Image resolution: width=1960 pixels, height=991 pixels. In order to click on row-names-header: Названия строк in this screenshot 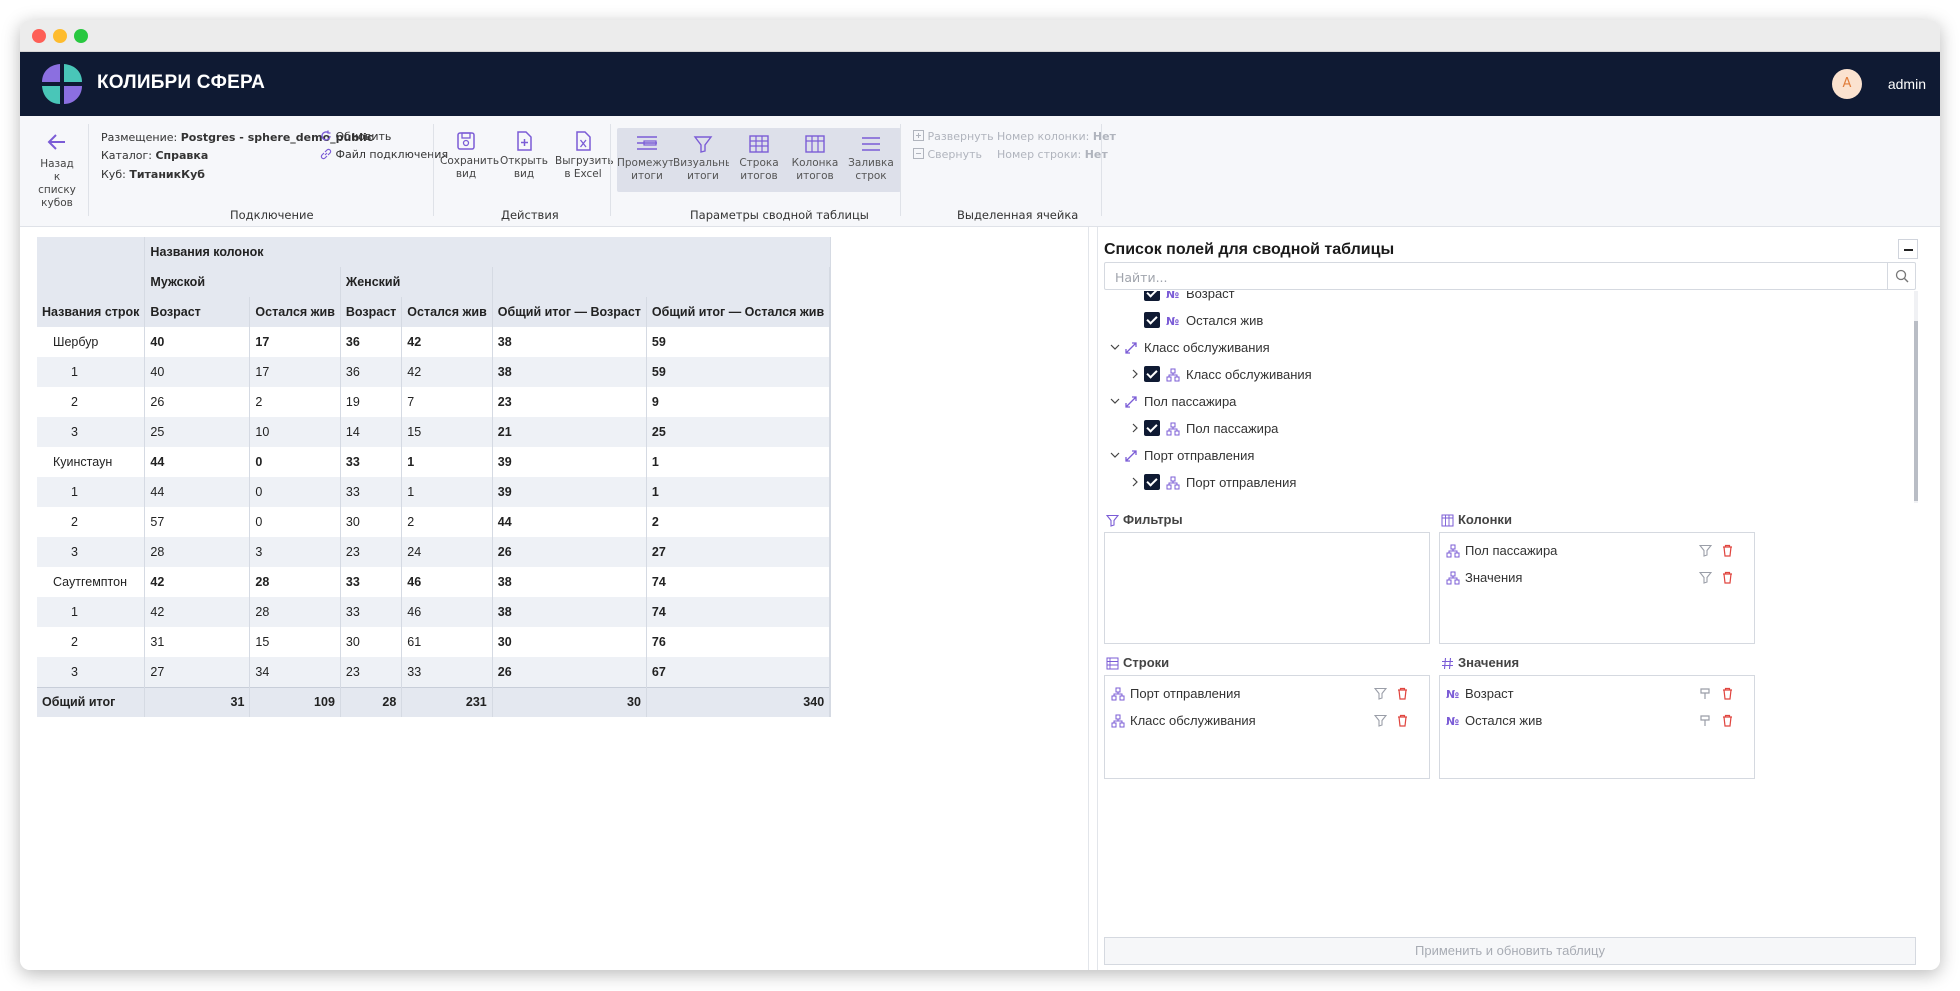, I will do `click(91, 312)`.